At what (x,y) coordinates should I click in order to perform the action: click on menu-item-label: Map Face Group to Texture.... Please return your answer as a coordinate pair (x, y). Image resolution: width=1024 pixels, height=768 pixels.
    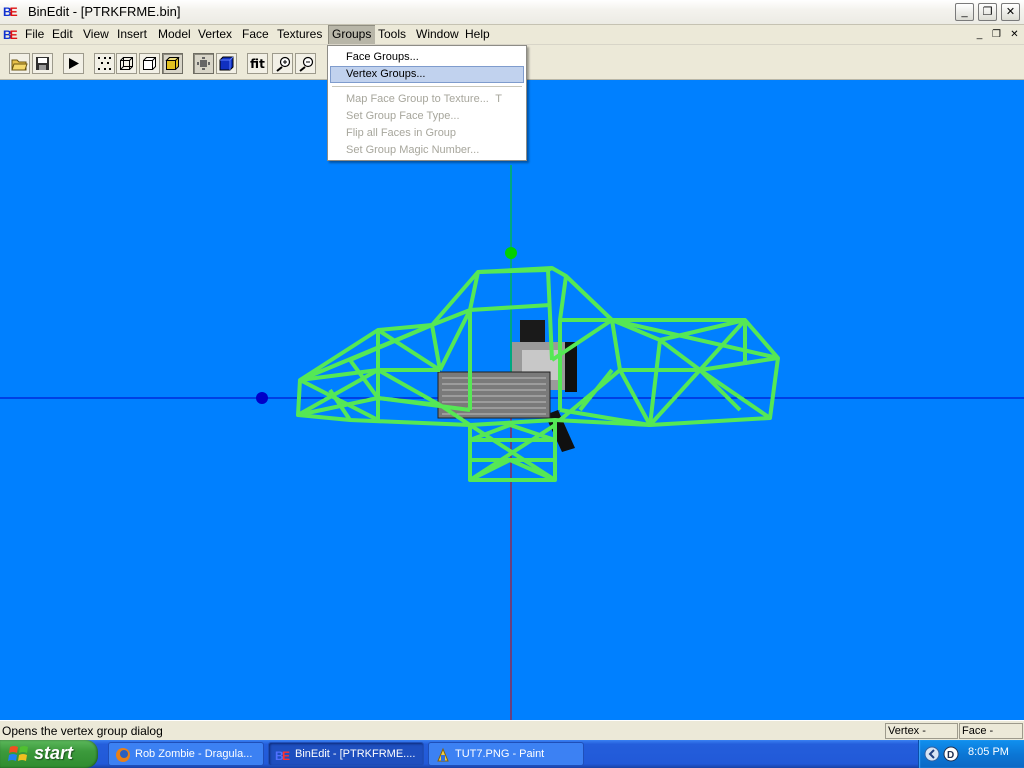
    Looking at the image, I should click on (417, 99).